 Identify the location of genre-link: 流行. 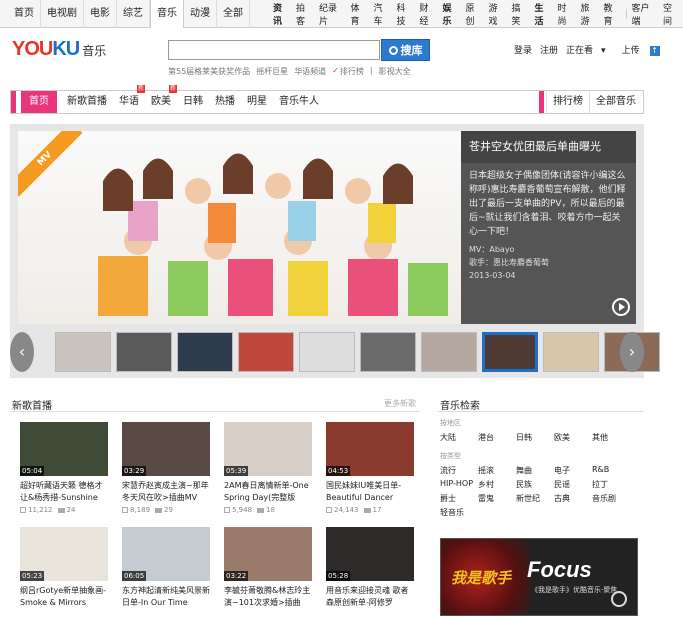
(459, 470).